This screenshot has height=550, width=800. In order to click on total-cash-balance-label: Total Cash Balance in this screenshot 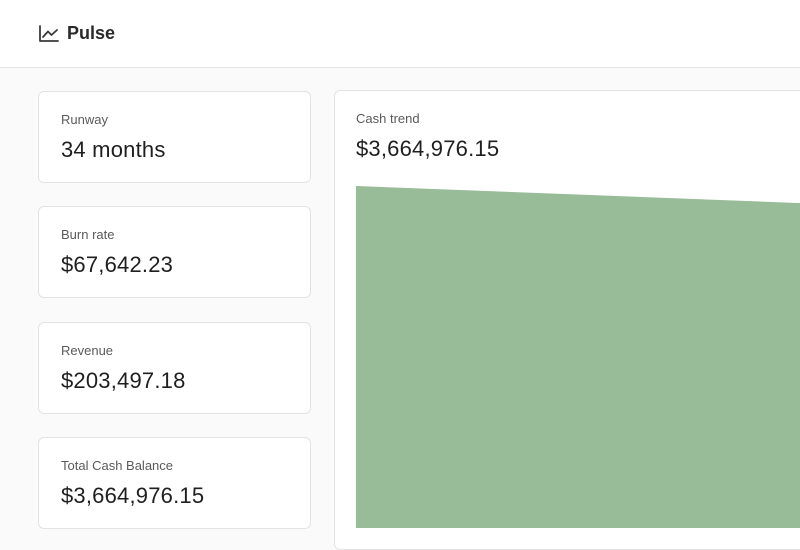, I will do `click(117, 465)`.